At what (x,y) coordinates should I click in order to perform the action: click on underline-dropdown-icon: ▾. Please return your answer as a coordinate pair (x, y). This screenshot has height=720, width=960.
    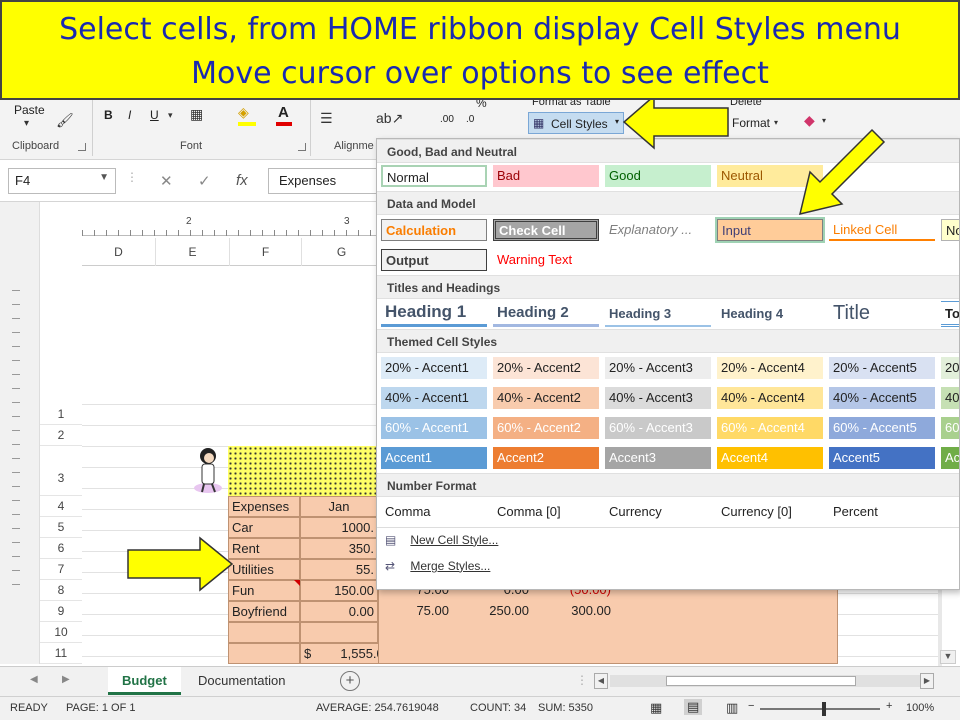
    Looking at the image, I should click on (170, 115).